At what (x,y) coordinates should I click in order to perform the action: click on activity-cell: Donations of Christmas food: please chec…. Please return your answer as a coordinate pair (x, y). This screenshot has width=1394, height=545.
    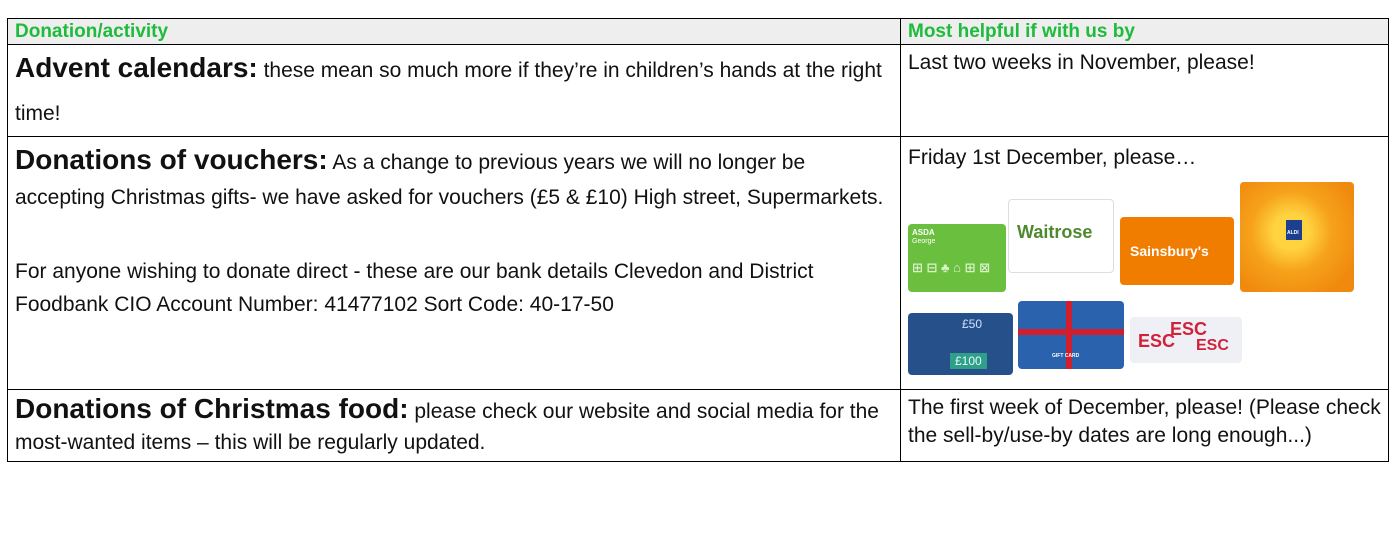
    Looking at the image, I should click on (454, 425).